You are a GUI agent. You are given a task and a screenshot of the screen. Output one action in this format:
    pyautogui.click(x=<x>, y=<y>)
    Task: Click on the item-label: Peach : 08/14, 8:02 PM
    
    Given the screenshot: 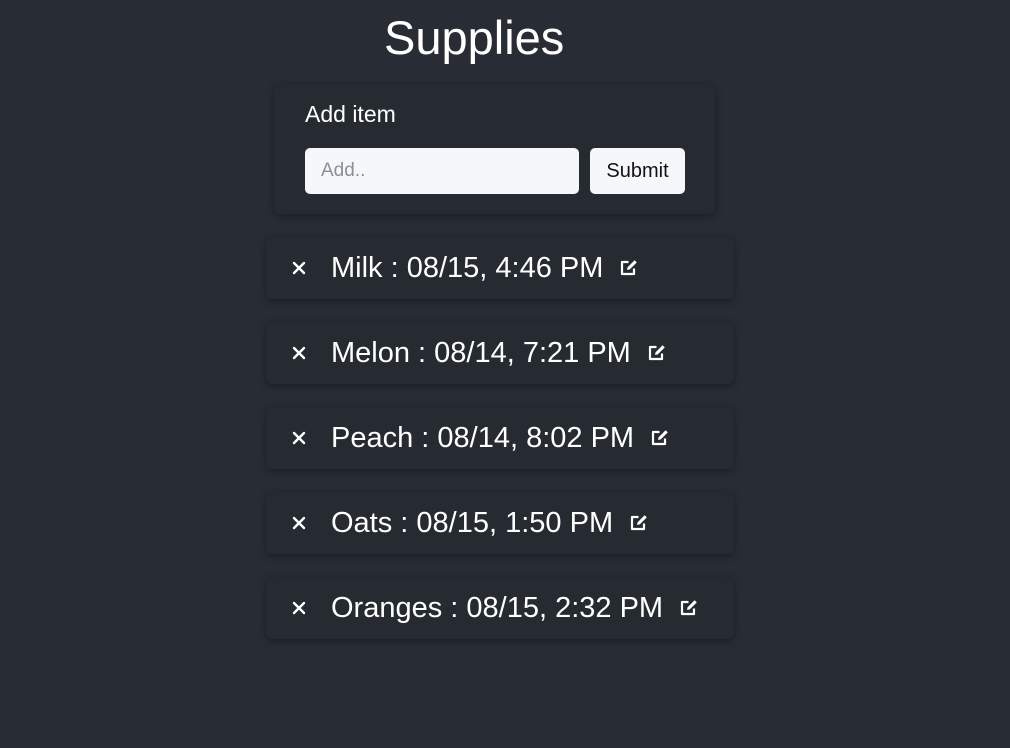 What is the action you would take?
    pyautogui.click(x=483, y=438)
    